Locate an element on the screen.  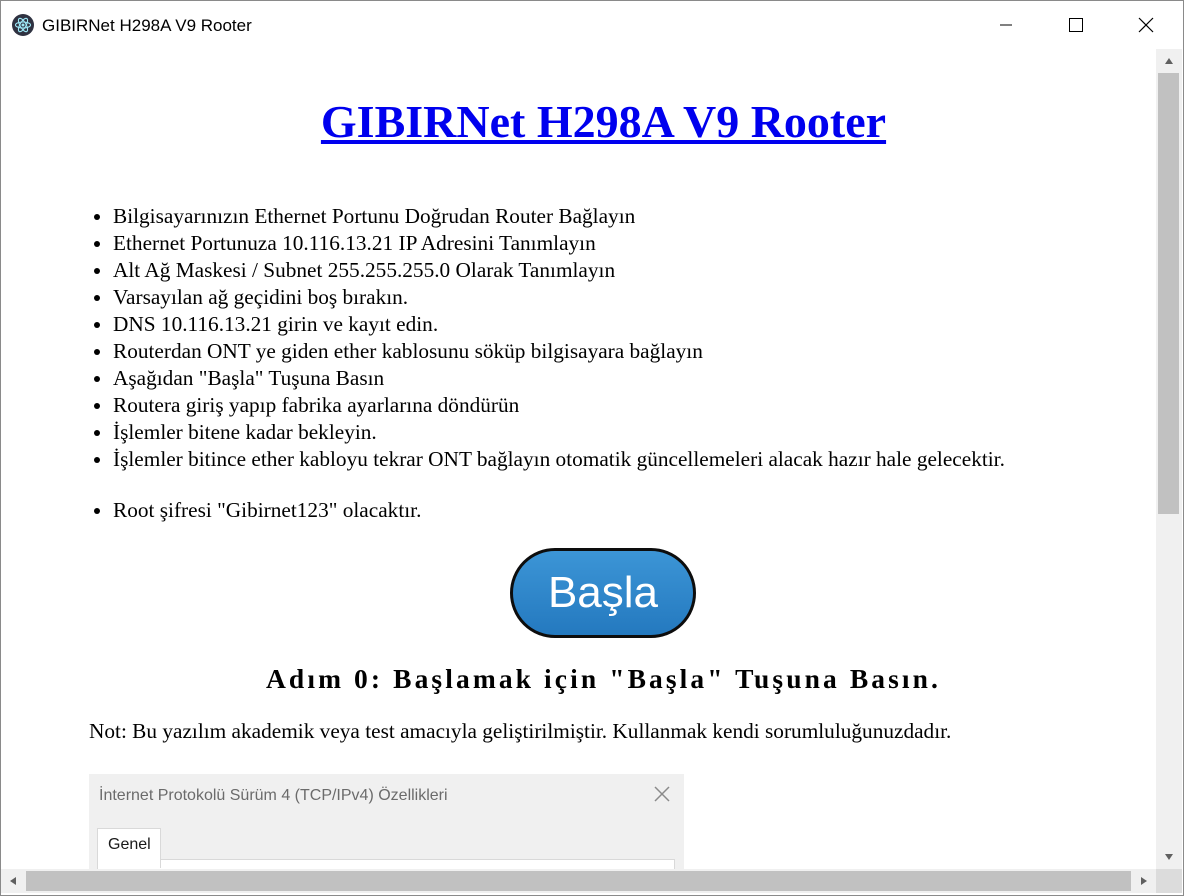
list-item: Varsayılan ağ geçidini boş bırakın. is located at coordinates (559, 297).